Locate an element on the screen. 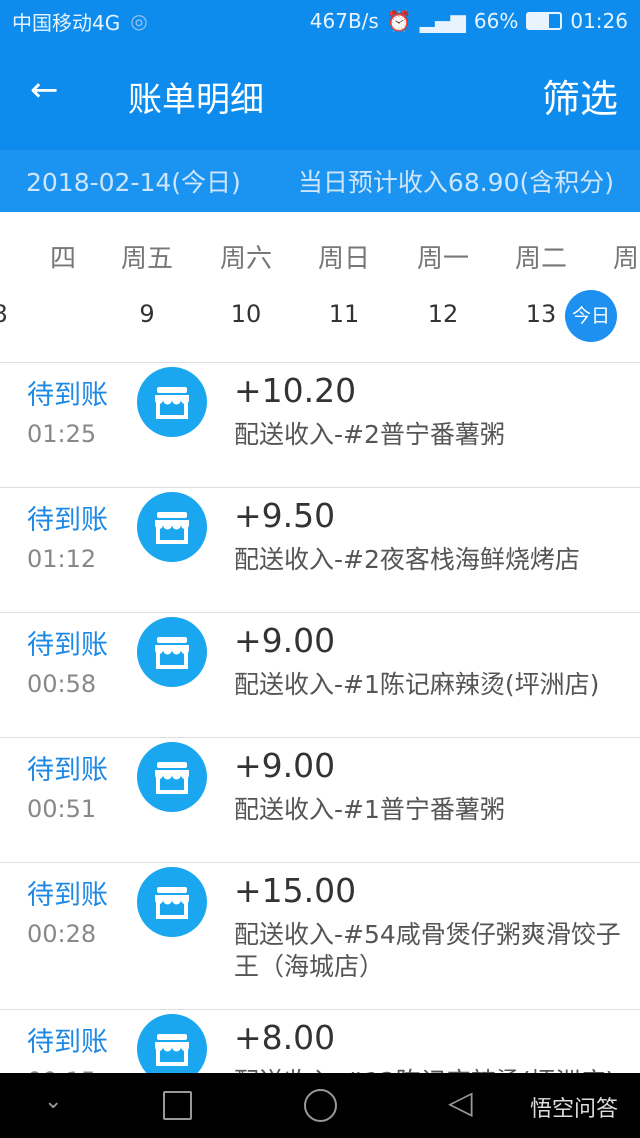 This screenshot has height=1138, width=640. time: 00:51 is located at coordinates (62, 809).